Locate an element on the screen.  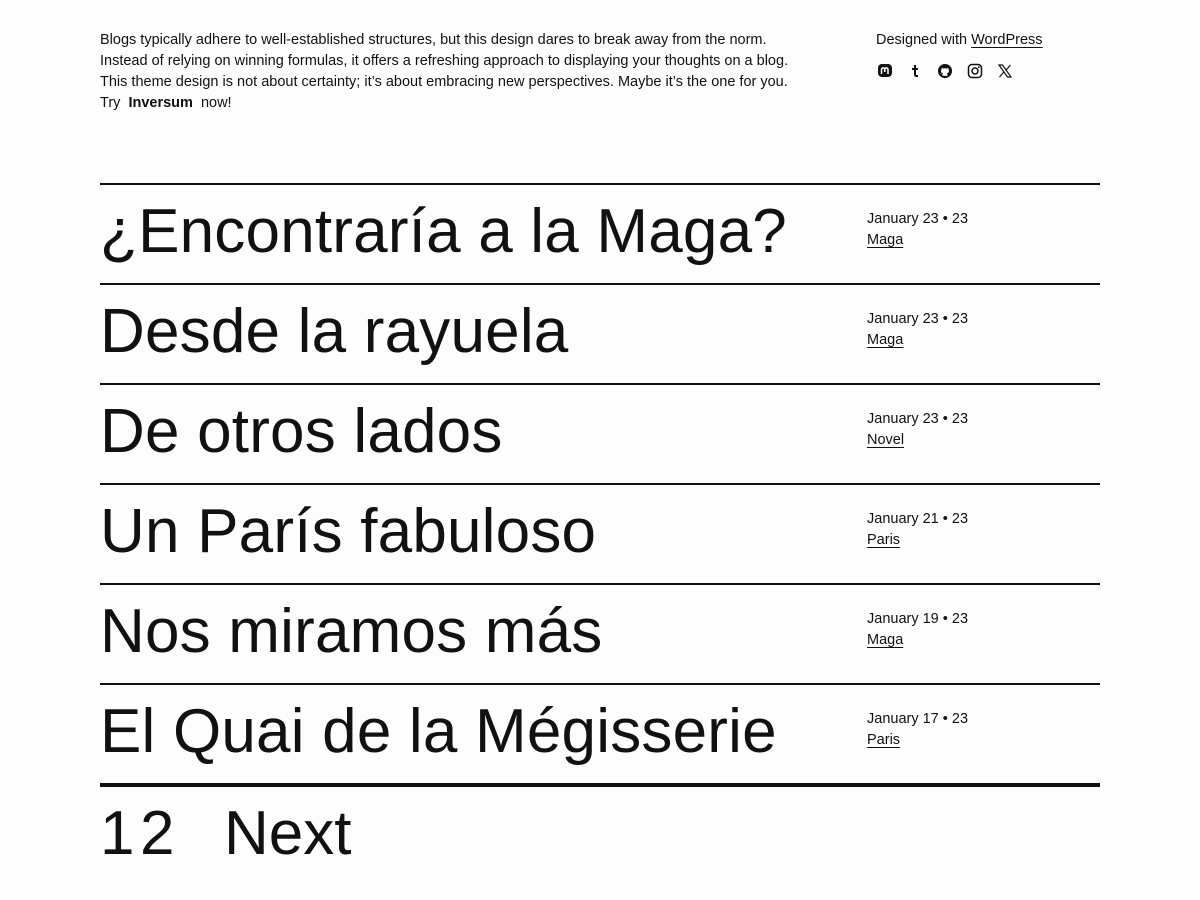
post-date: January 21 • 23 is located at coordinates (918, 519).